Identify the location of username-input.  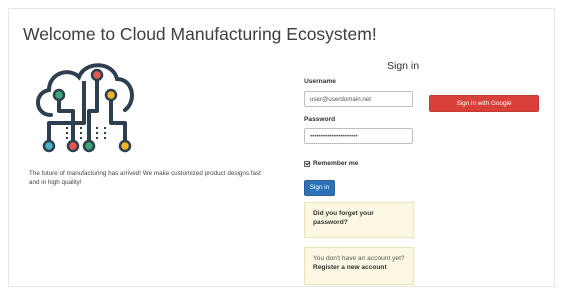
(358, 99).